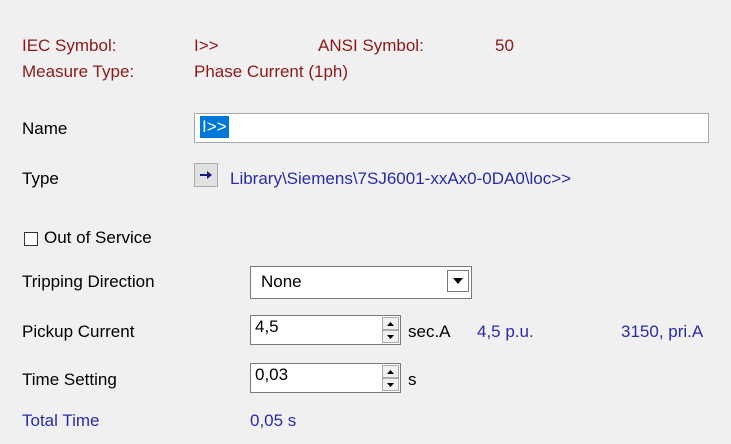  I want to click on ansi-symbol-value: 50, so click(504, 45).